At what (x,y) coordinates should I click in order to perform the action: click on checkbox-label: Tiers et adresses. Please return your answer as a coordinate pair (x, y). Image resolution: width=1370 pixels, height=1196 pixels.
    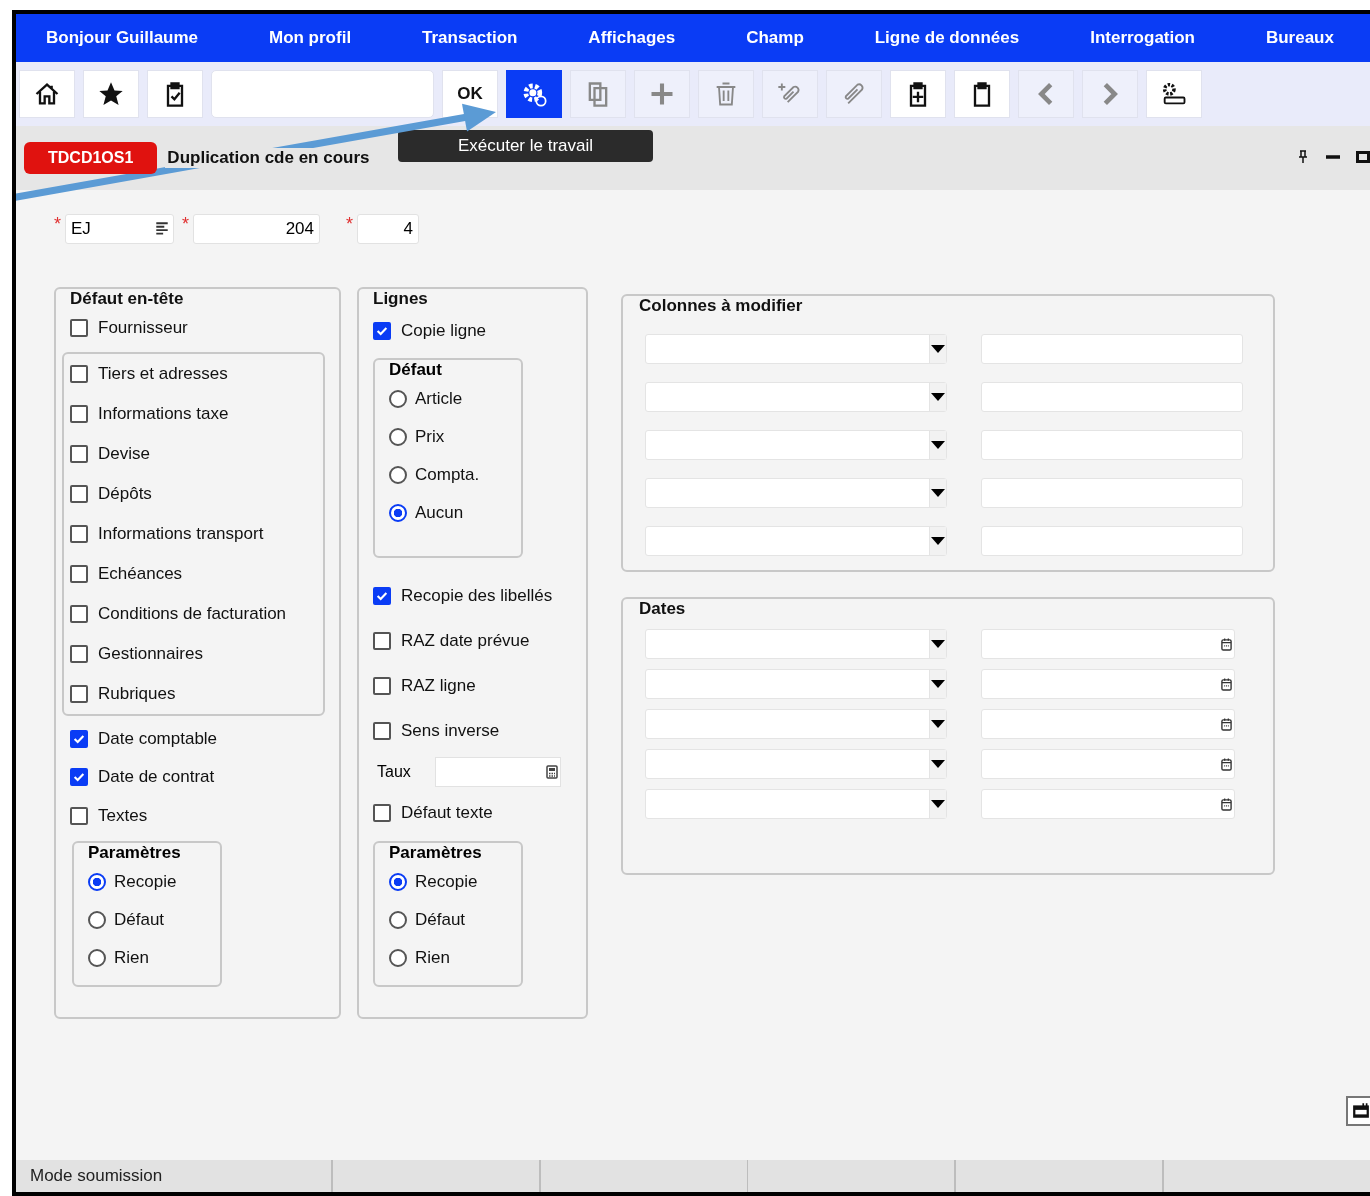
    Looking at the image, I should click on (163, 373).